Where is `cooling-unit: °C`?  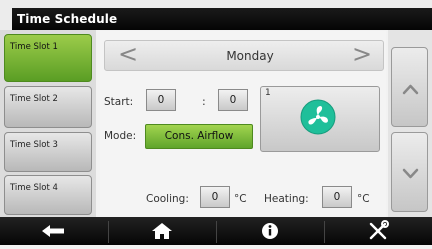
cooling-unit: °C is located at coordinates (240, 199).